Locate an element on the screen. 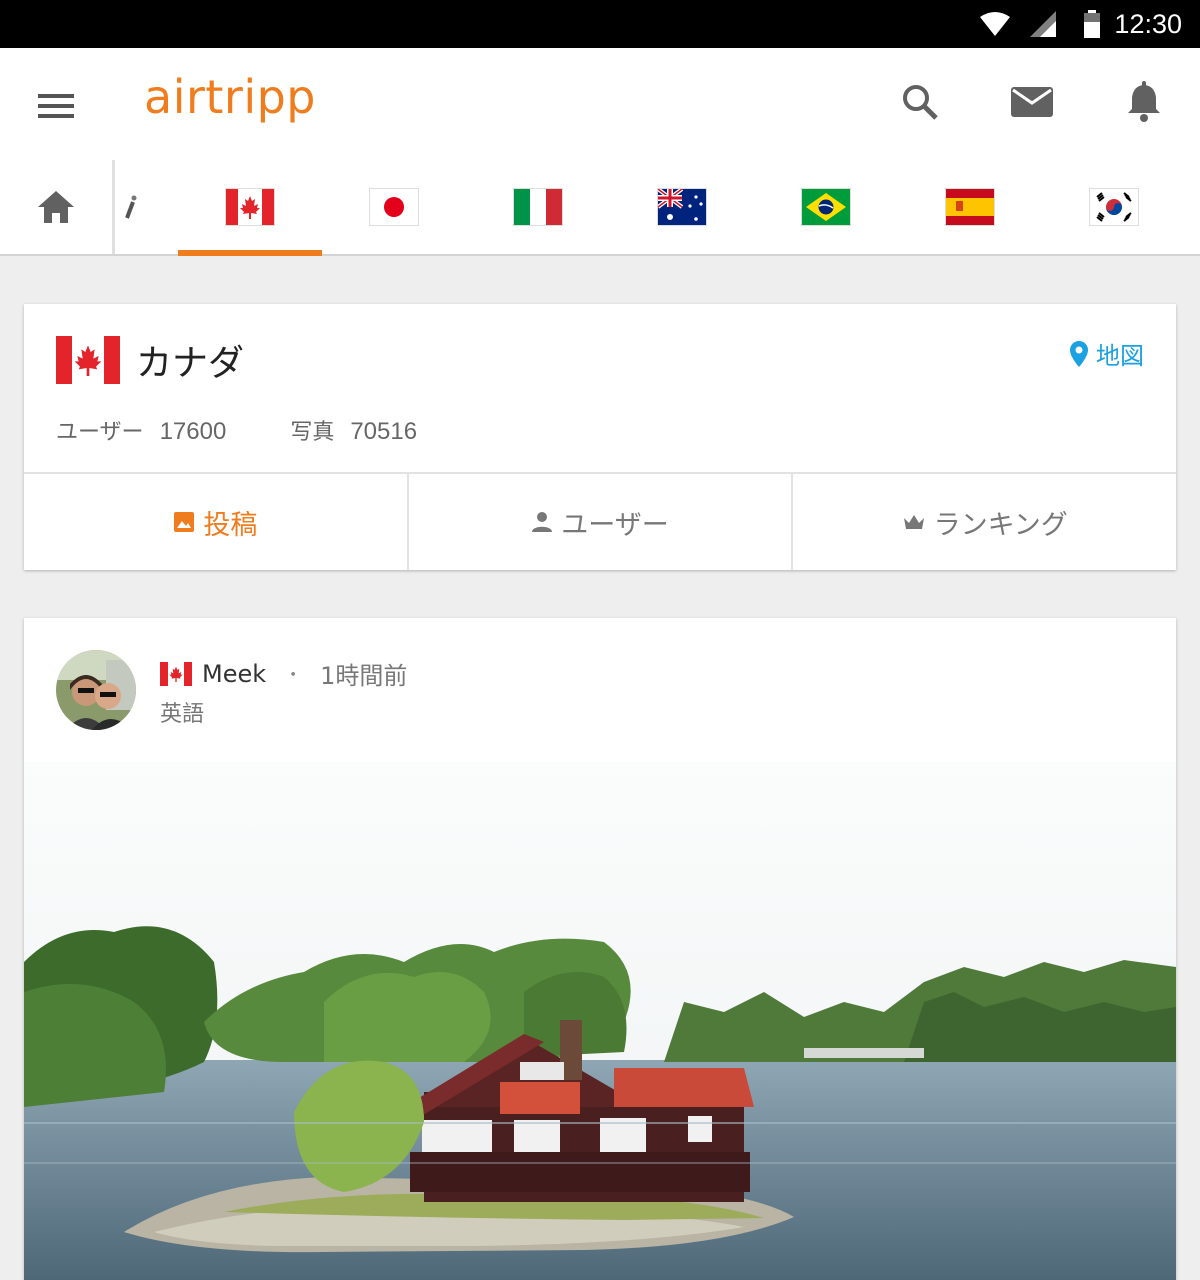 This screenshot has width=1200, height=1280. country-tabs is located at coordinates (600, 208).